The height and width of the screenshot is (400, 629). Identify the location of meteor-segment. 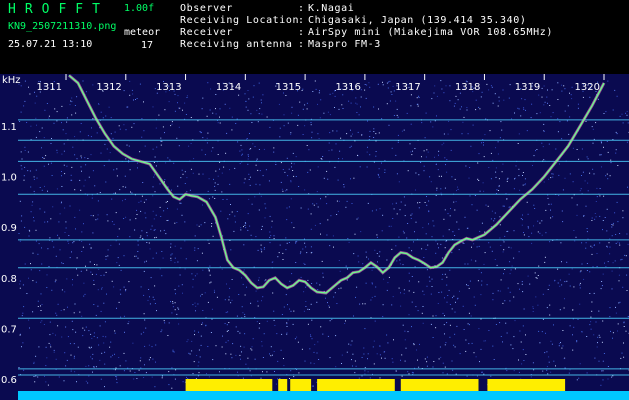
(301, 385).